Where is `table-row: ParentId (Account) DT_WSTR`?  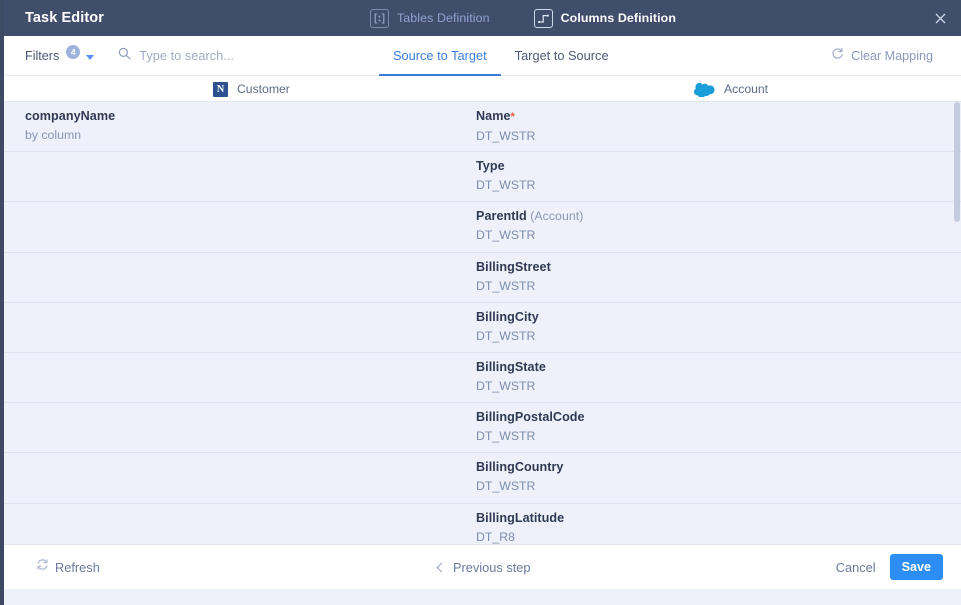 table-row: ParentId (Account) DT_WSTR is located at coordinates (480, 227).